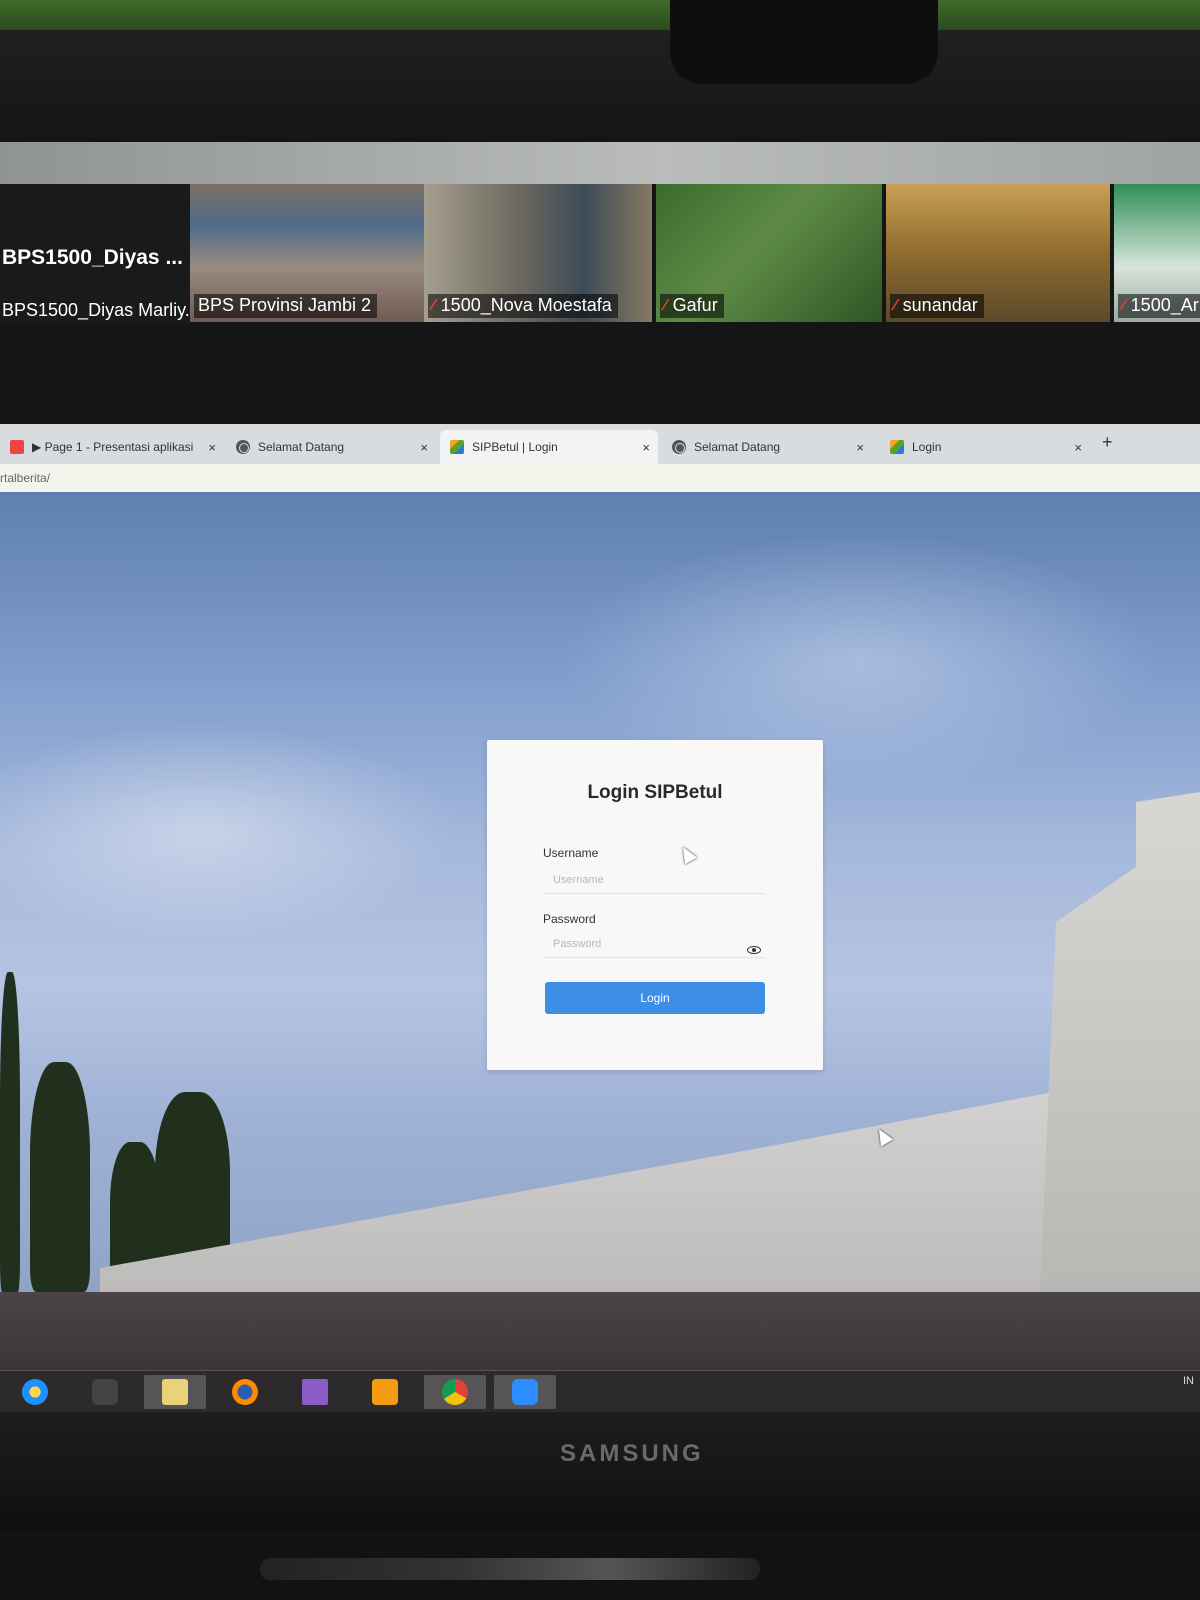 This screenshot has height=1600, width=1200. Describe the element at coordinates (526, 305) in the screenshot. I see `participant-name: 1500_Nova Moestafa` at that location.